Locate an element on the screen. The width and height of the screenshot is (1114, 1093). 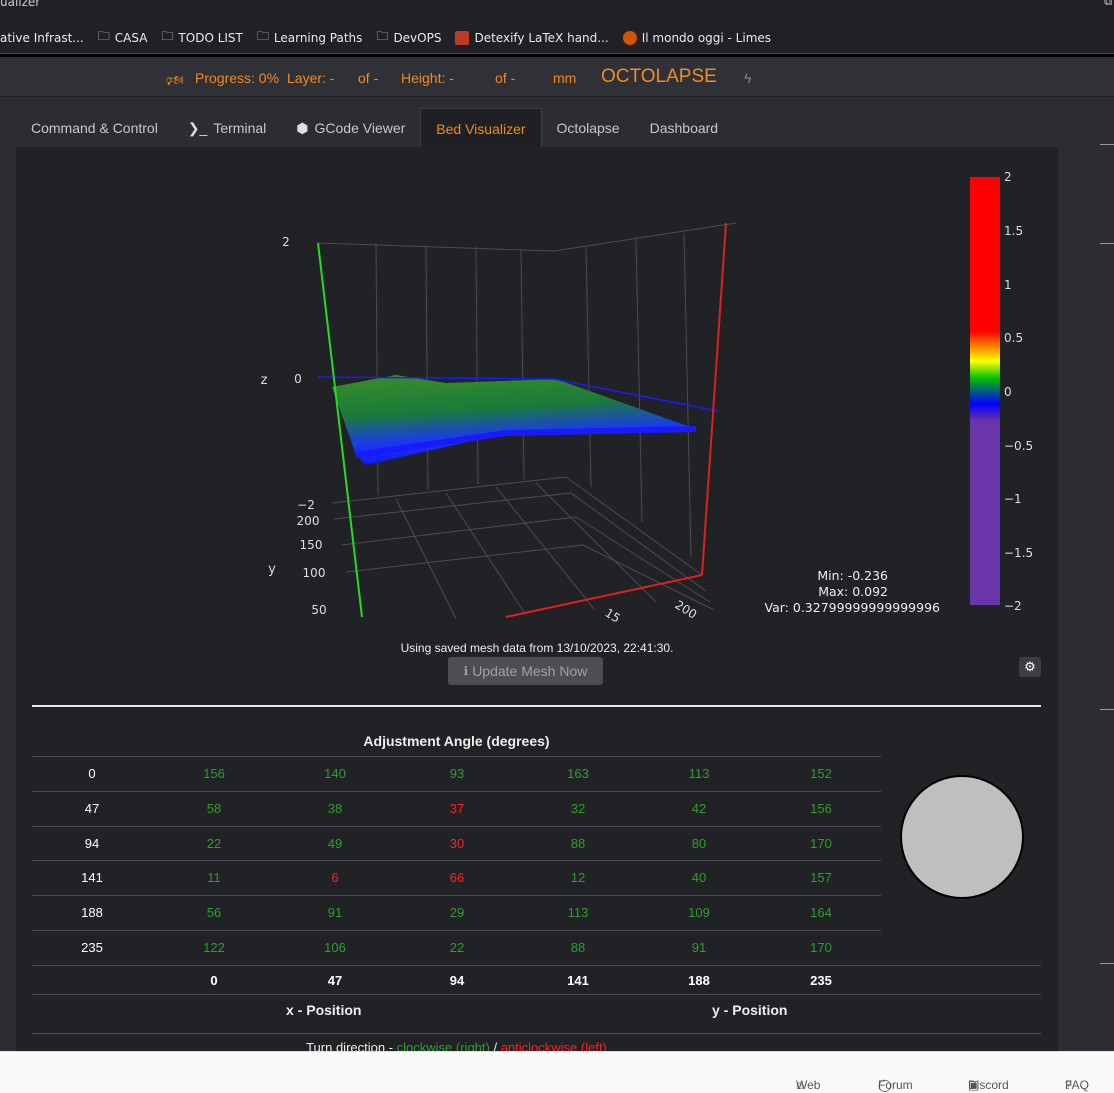
bolt-icon: ϟ is located at coordinates (747, 78).